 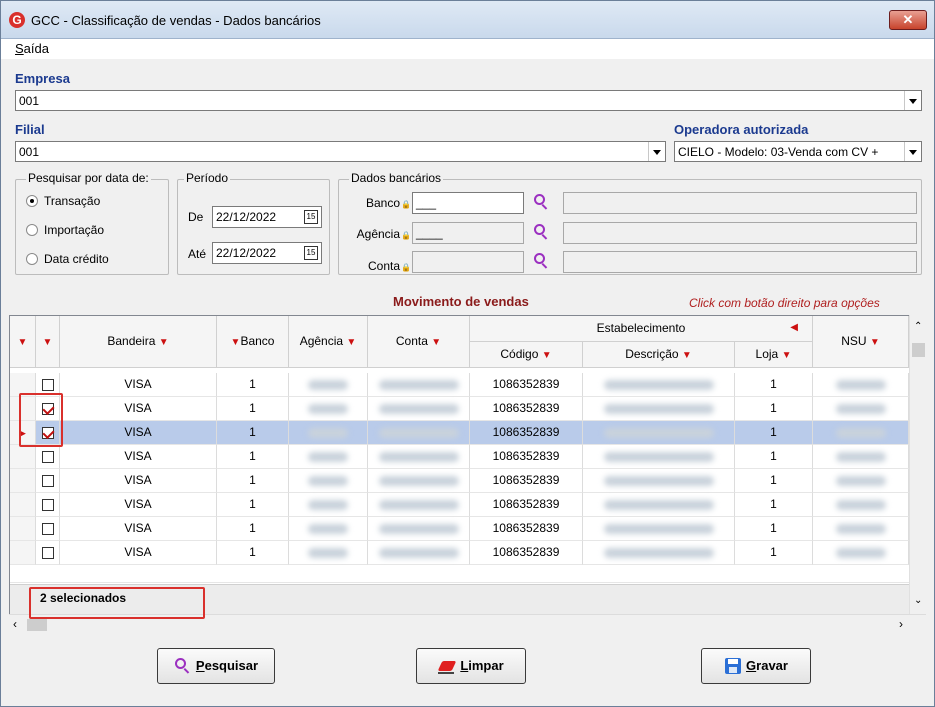 What do you see at coordinates (419, 342) in the screenshot?
I see `col-conta-header: Conta ▼` at bounding box center [419, 342].